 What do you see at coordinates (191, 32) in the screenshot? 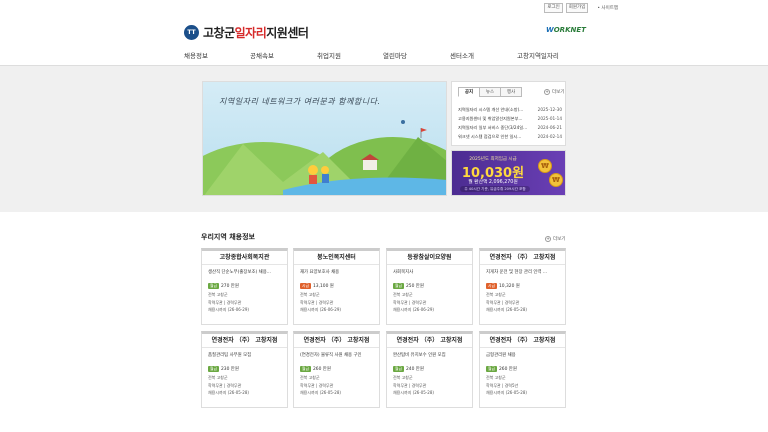
I see `county-emblem-icon: TT` at bounding box center [191, 32].